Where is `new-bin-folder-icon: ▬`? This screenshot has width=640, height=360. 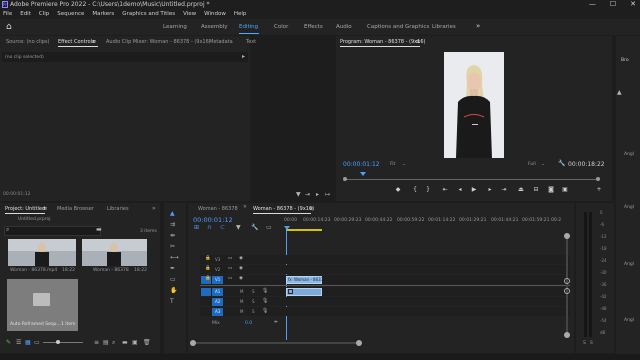
new-bin-folder-icon: ▬ is located at coordinates (125, 343).